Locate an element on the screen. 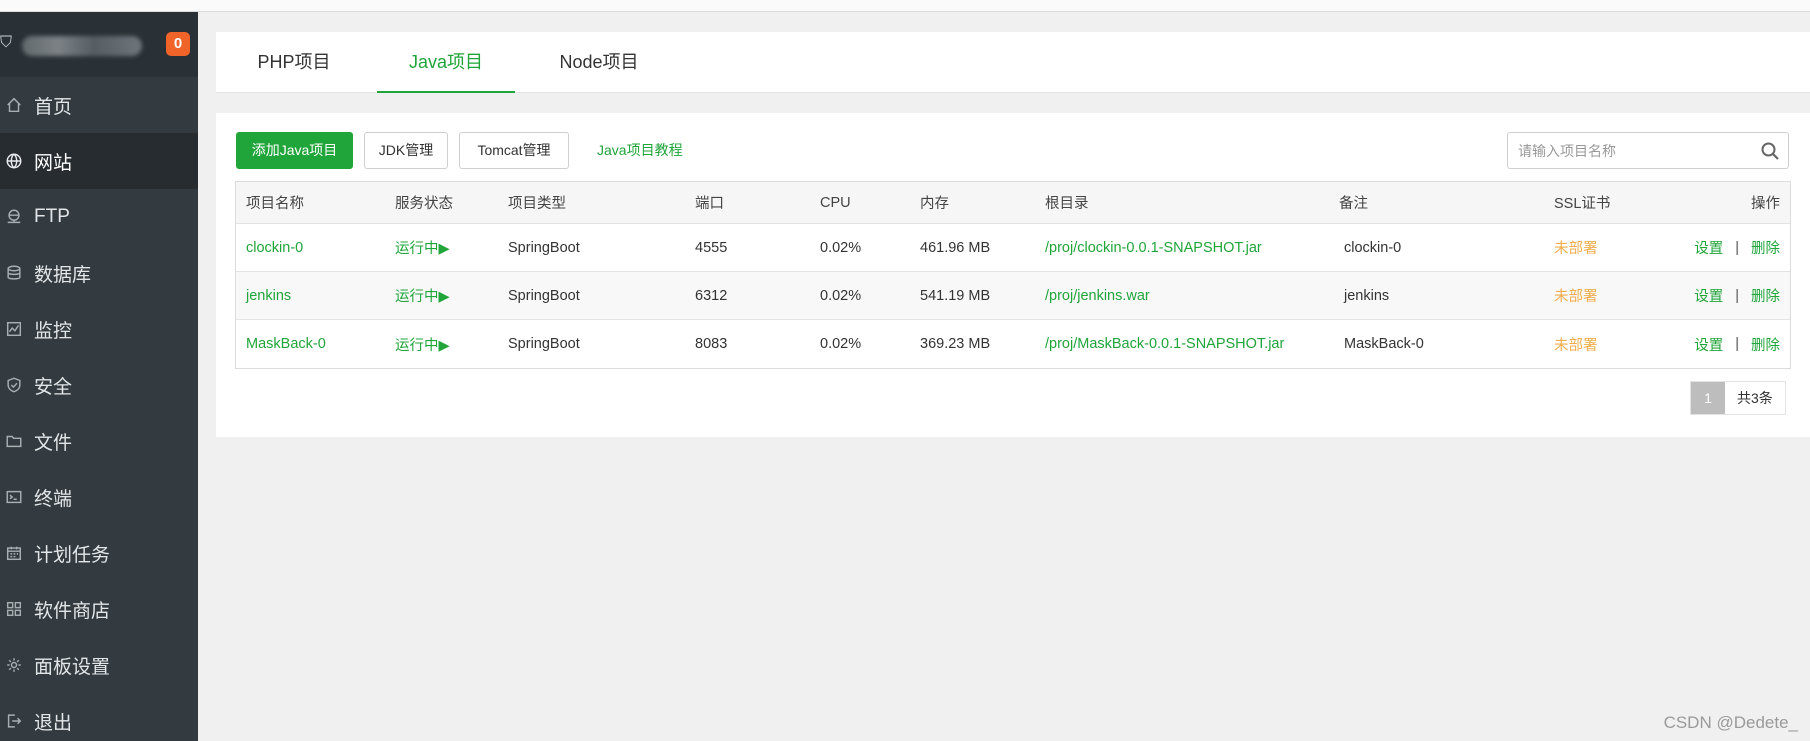 This screenshot has width=1810, height=741. sidebar-item-cron: 计划任务 is located at coordinates (99, 553).